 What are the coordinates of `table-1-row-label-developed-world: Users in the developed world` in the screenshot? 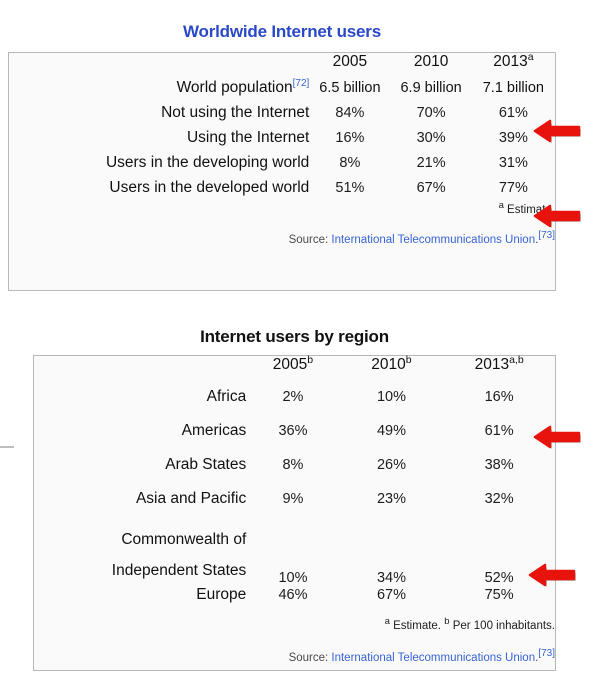 It's located at (209, 187).